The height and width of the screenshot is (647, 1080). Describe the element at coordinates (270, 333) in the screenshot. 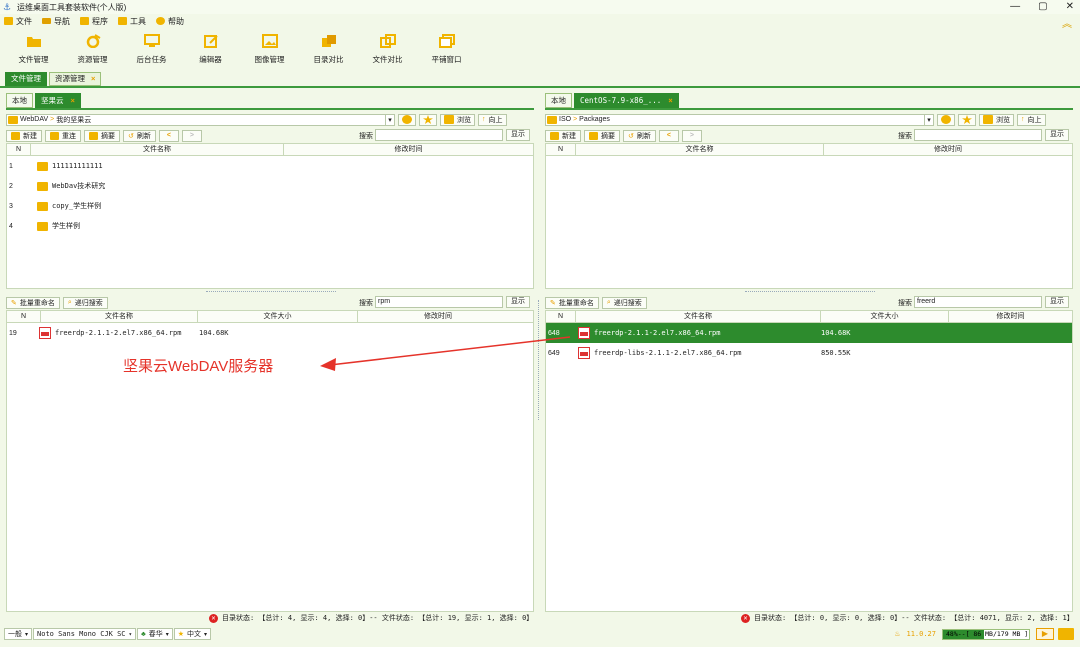

I see `table-row: 19 freerdp-2.1.1-2.el7.x86_64.rpm 104.68K` at that location.